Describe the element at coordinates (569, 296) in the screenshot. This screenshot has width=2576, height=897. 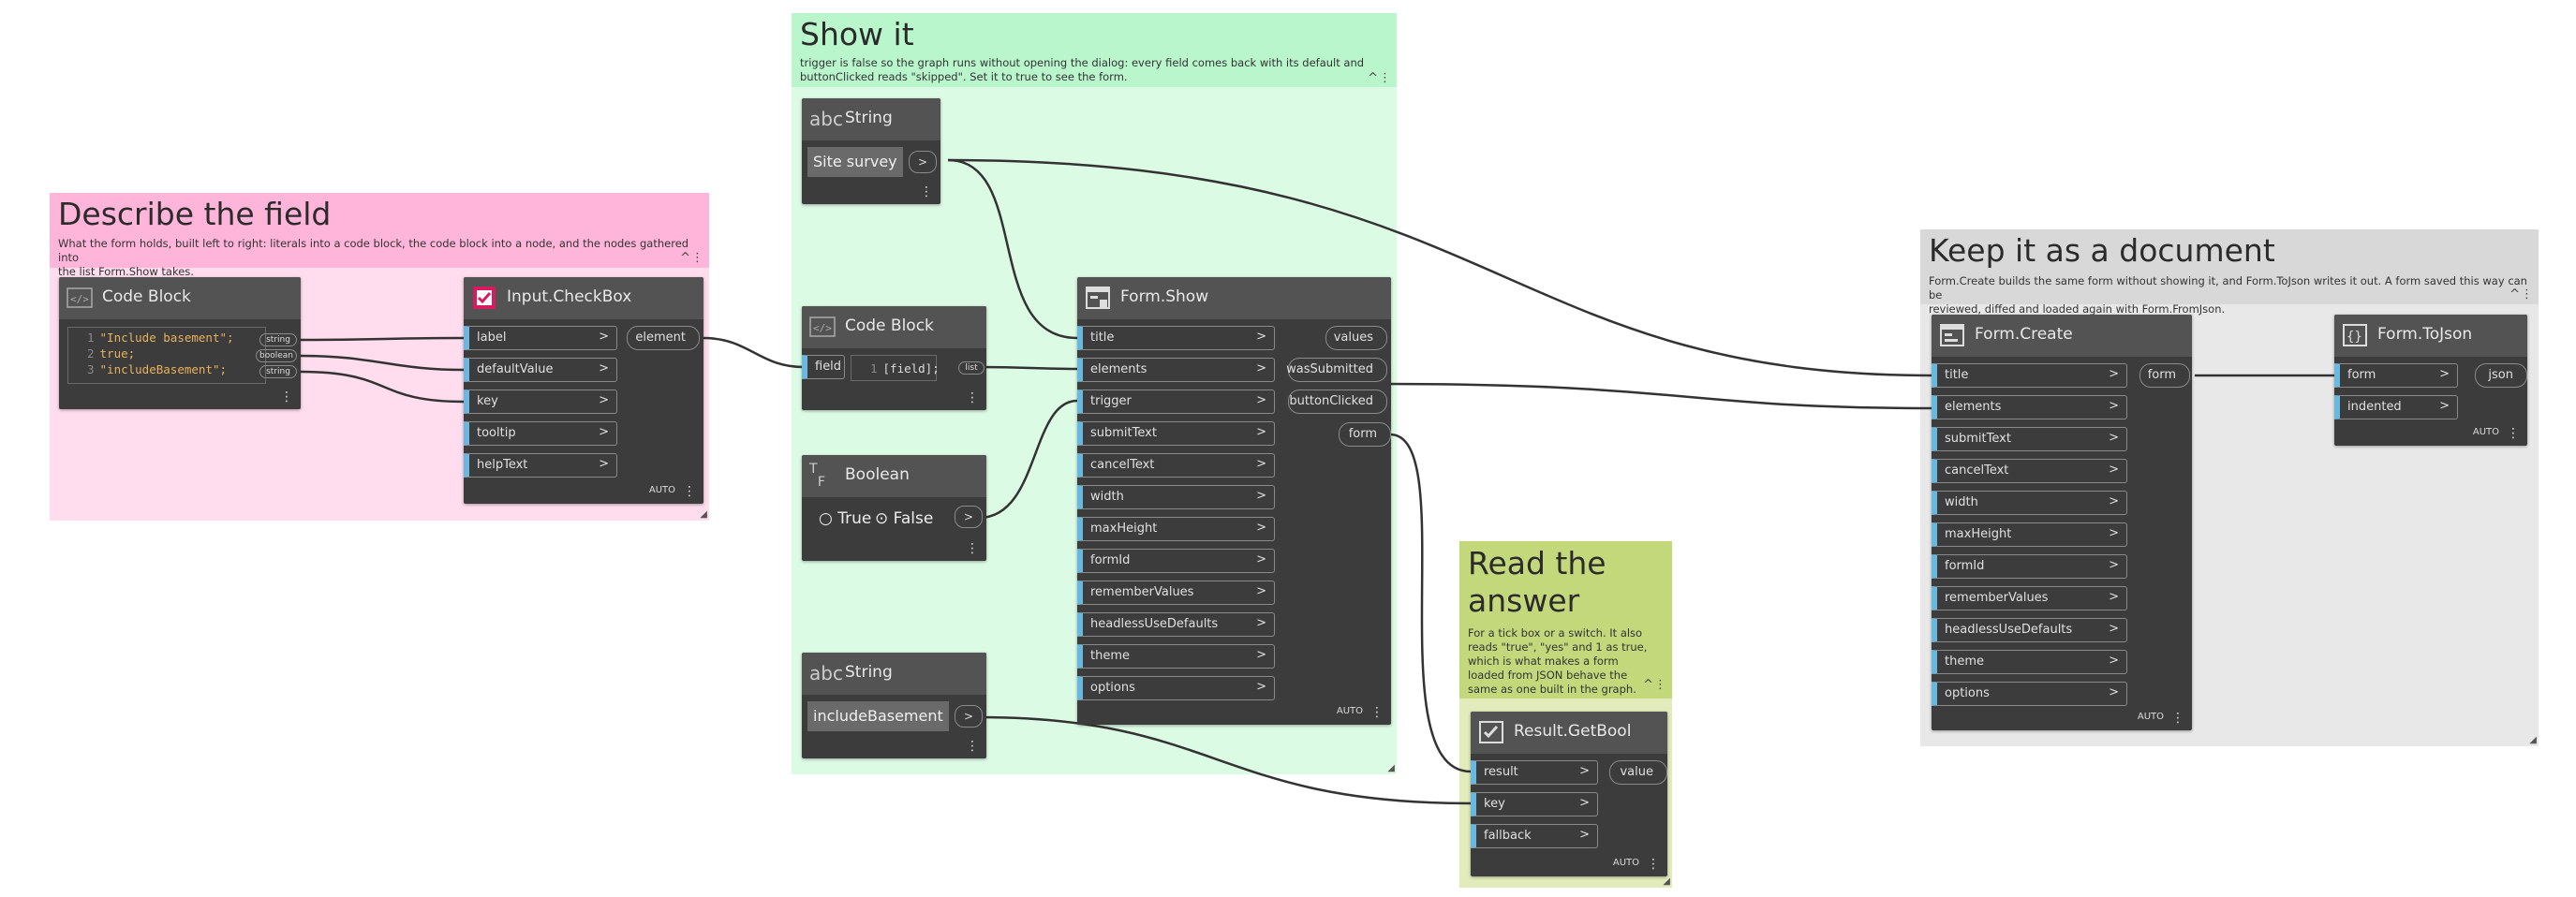
I see `node-title: Input.CheckBox` at that location.